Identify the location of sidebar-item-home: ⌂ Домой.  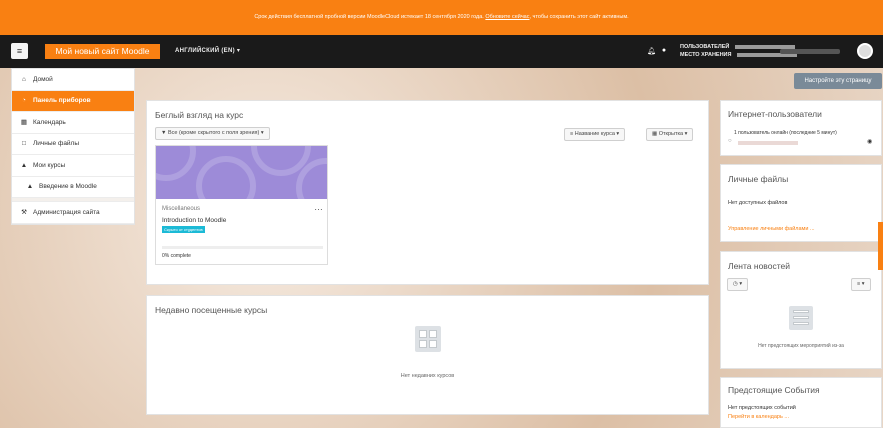
(73, 80).